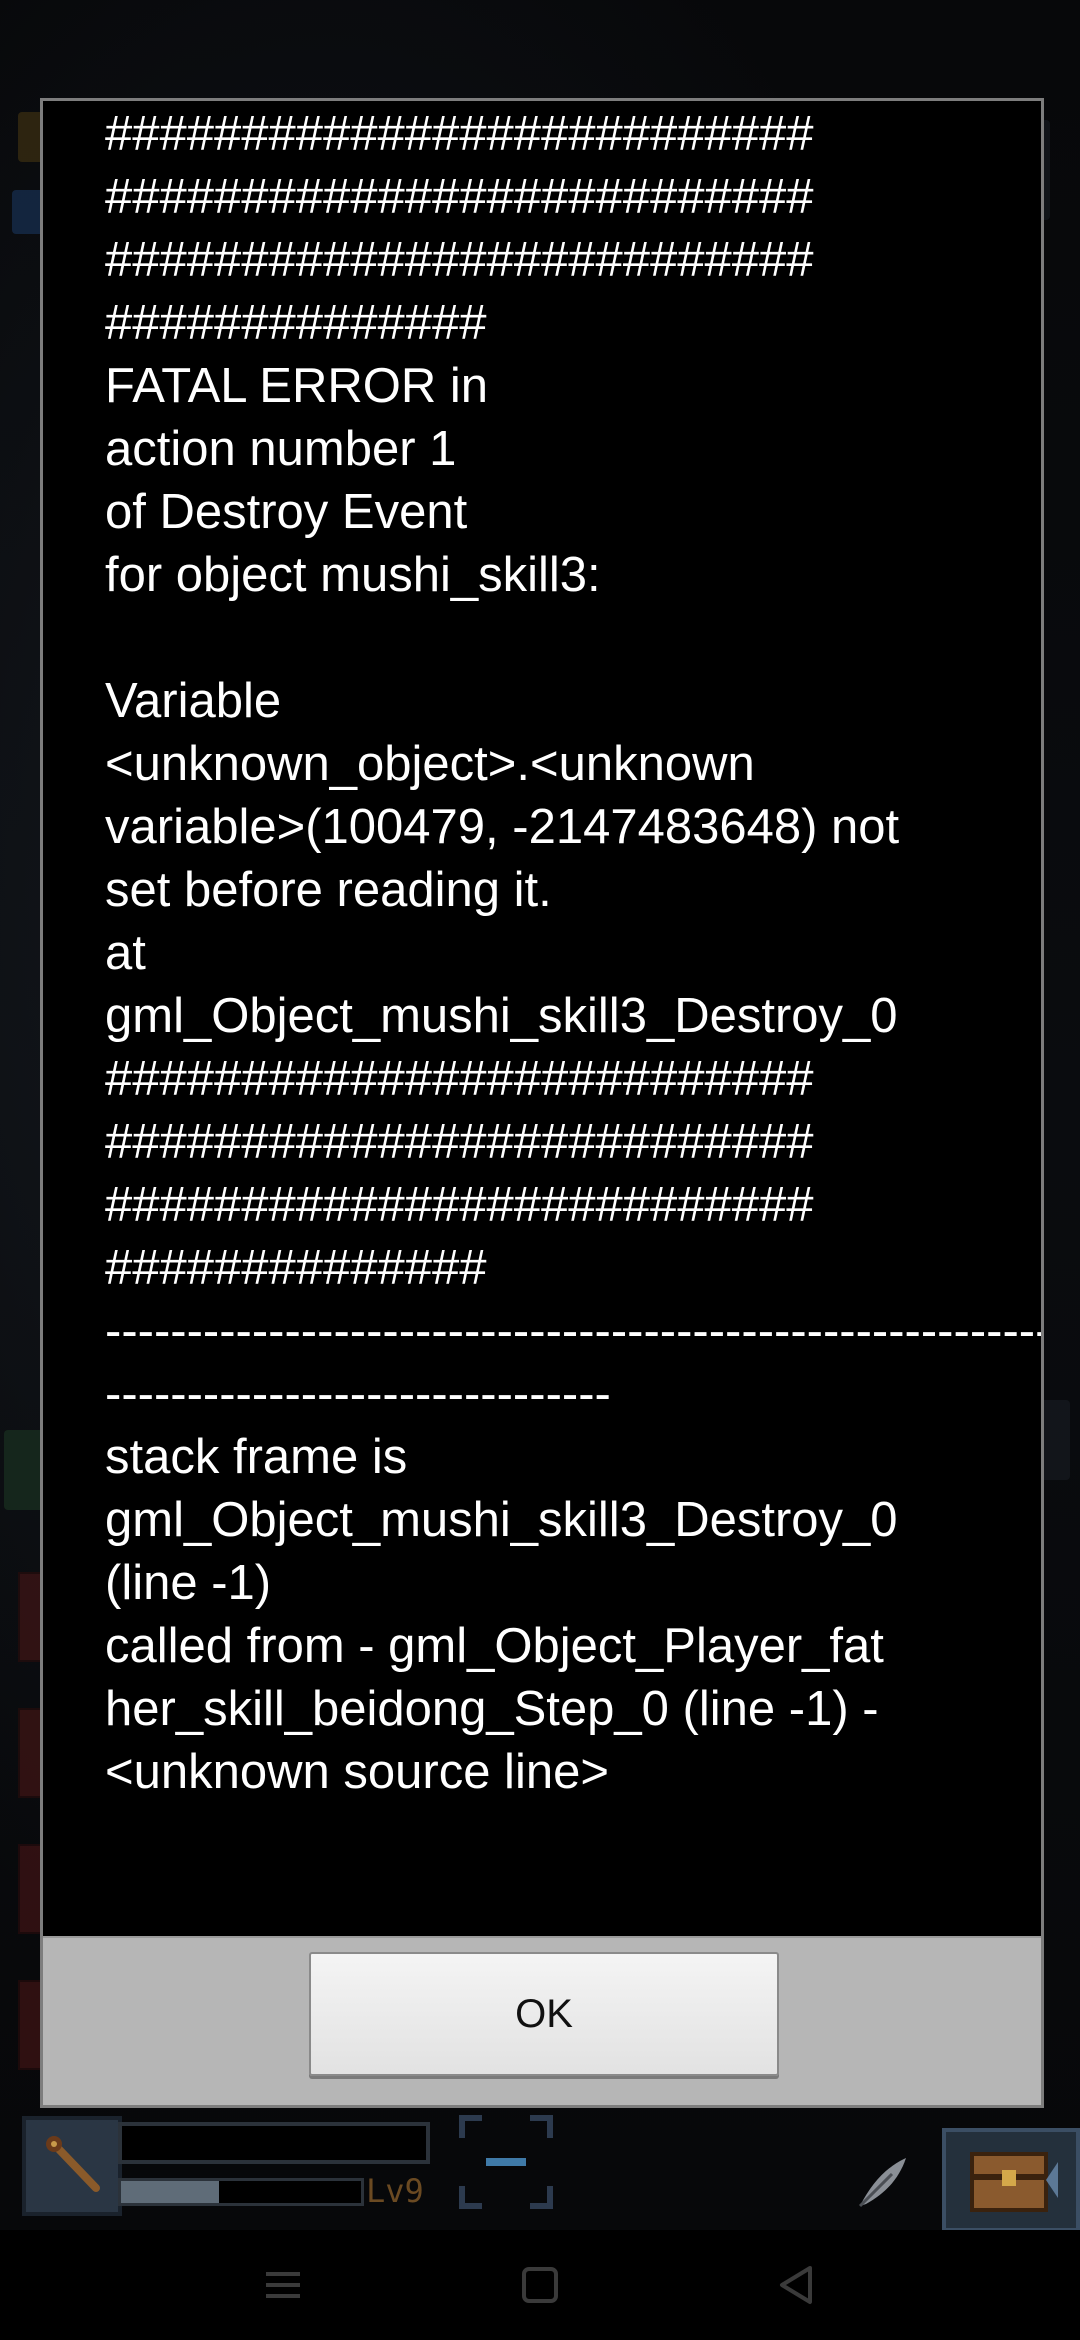  I want to click on ok-button: OK, so click(544, 2014).